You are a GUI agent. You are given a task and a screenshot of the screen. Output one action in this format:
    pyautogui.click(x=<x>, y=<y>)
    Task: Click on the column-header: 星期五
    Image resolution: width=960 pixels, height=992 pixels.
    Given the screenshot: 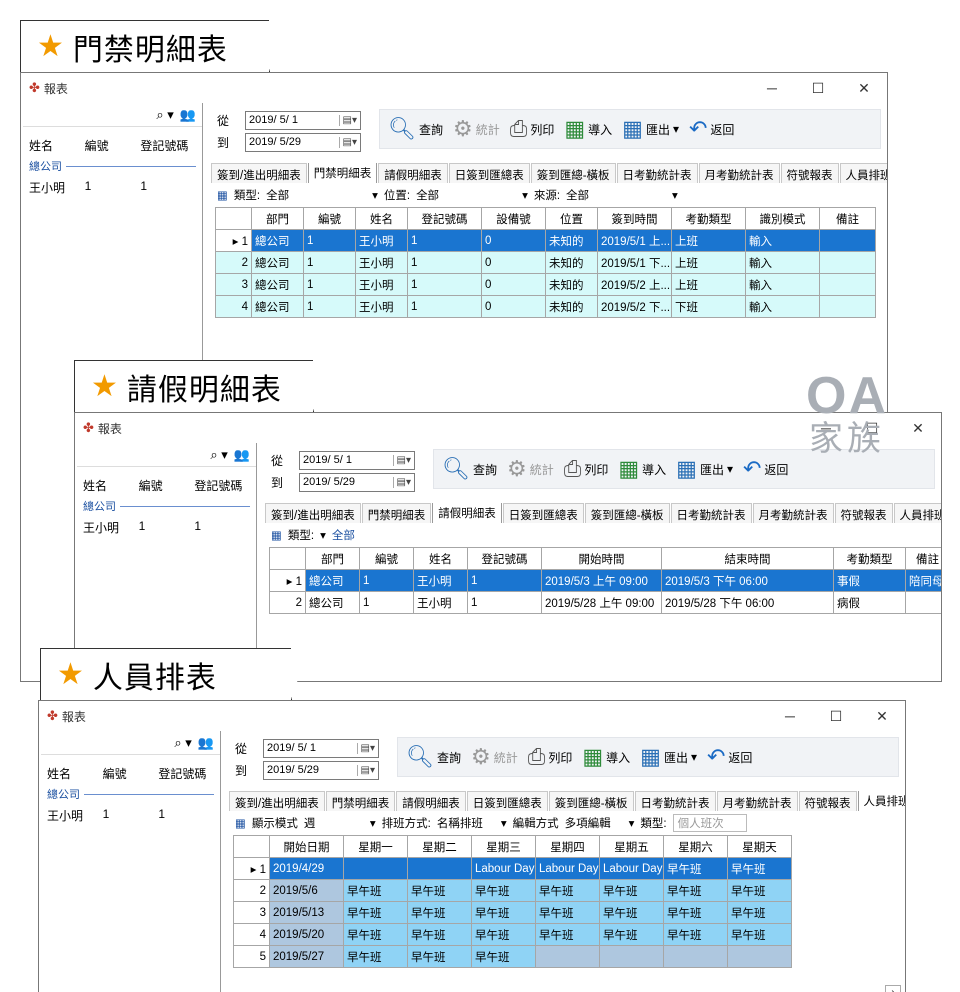 What is the action you would take?
    pyautogui.click(x=631, y=846)
    